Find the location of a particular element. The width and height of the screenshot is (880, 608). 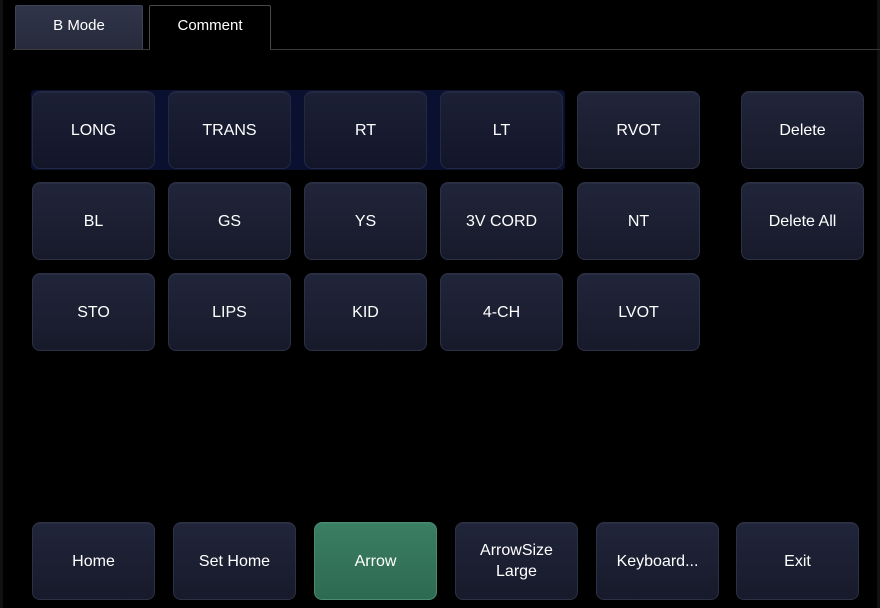

delete-all-button: Delete All is located at coordinates (802, 221).